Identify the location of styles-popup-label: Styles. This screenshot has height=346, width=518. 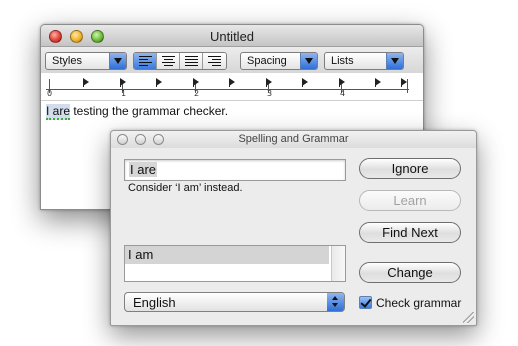
(67, 61).